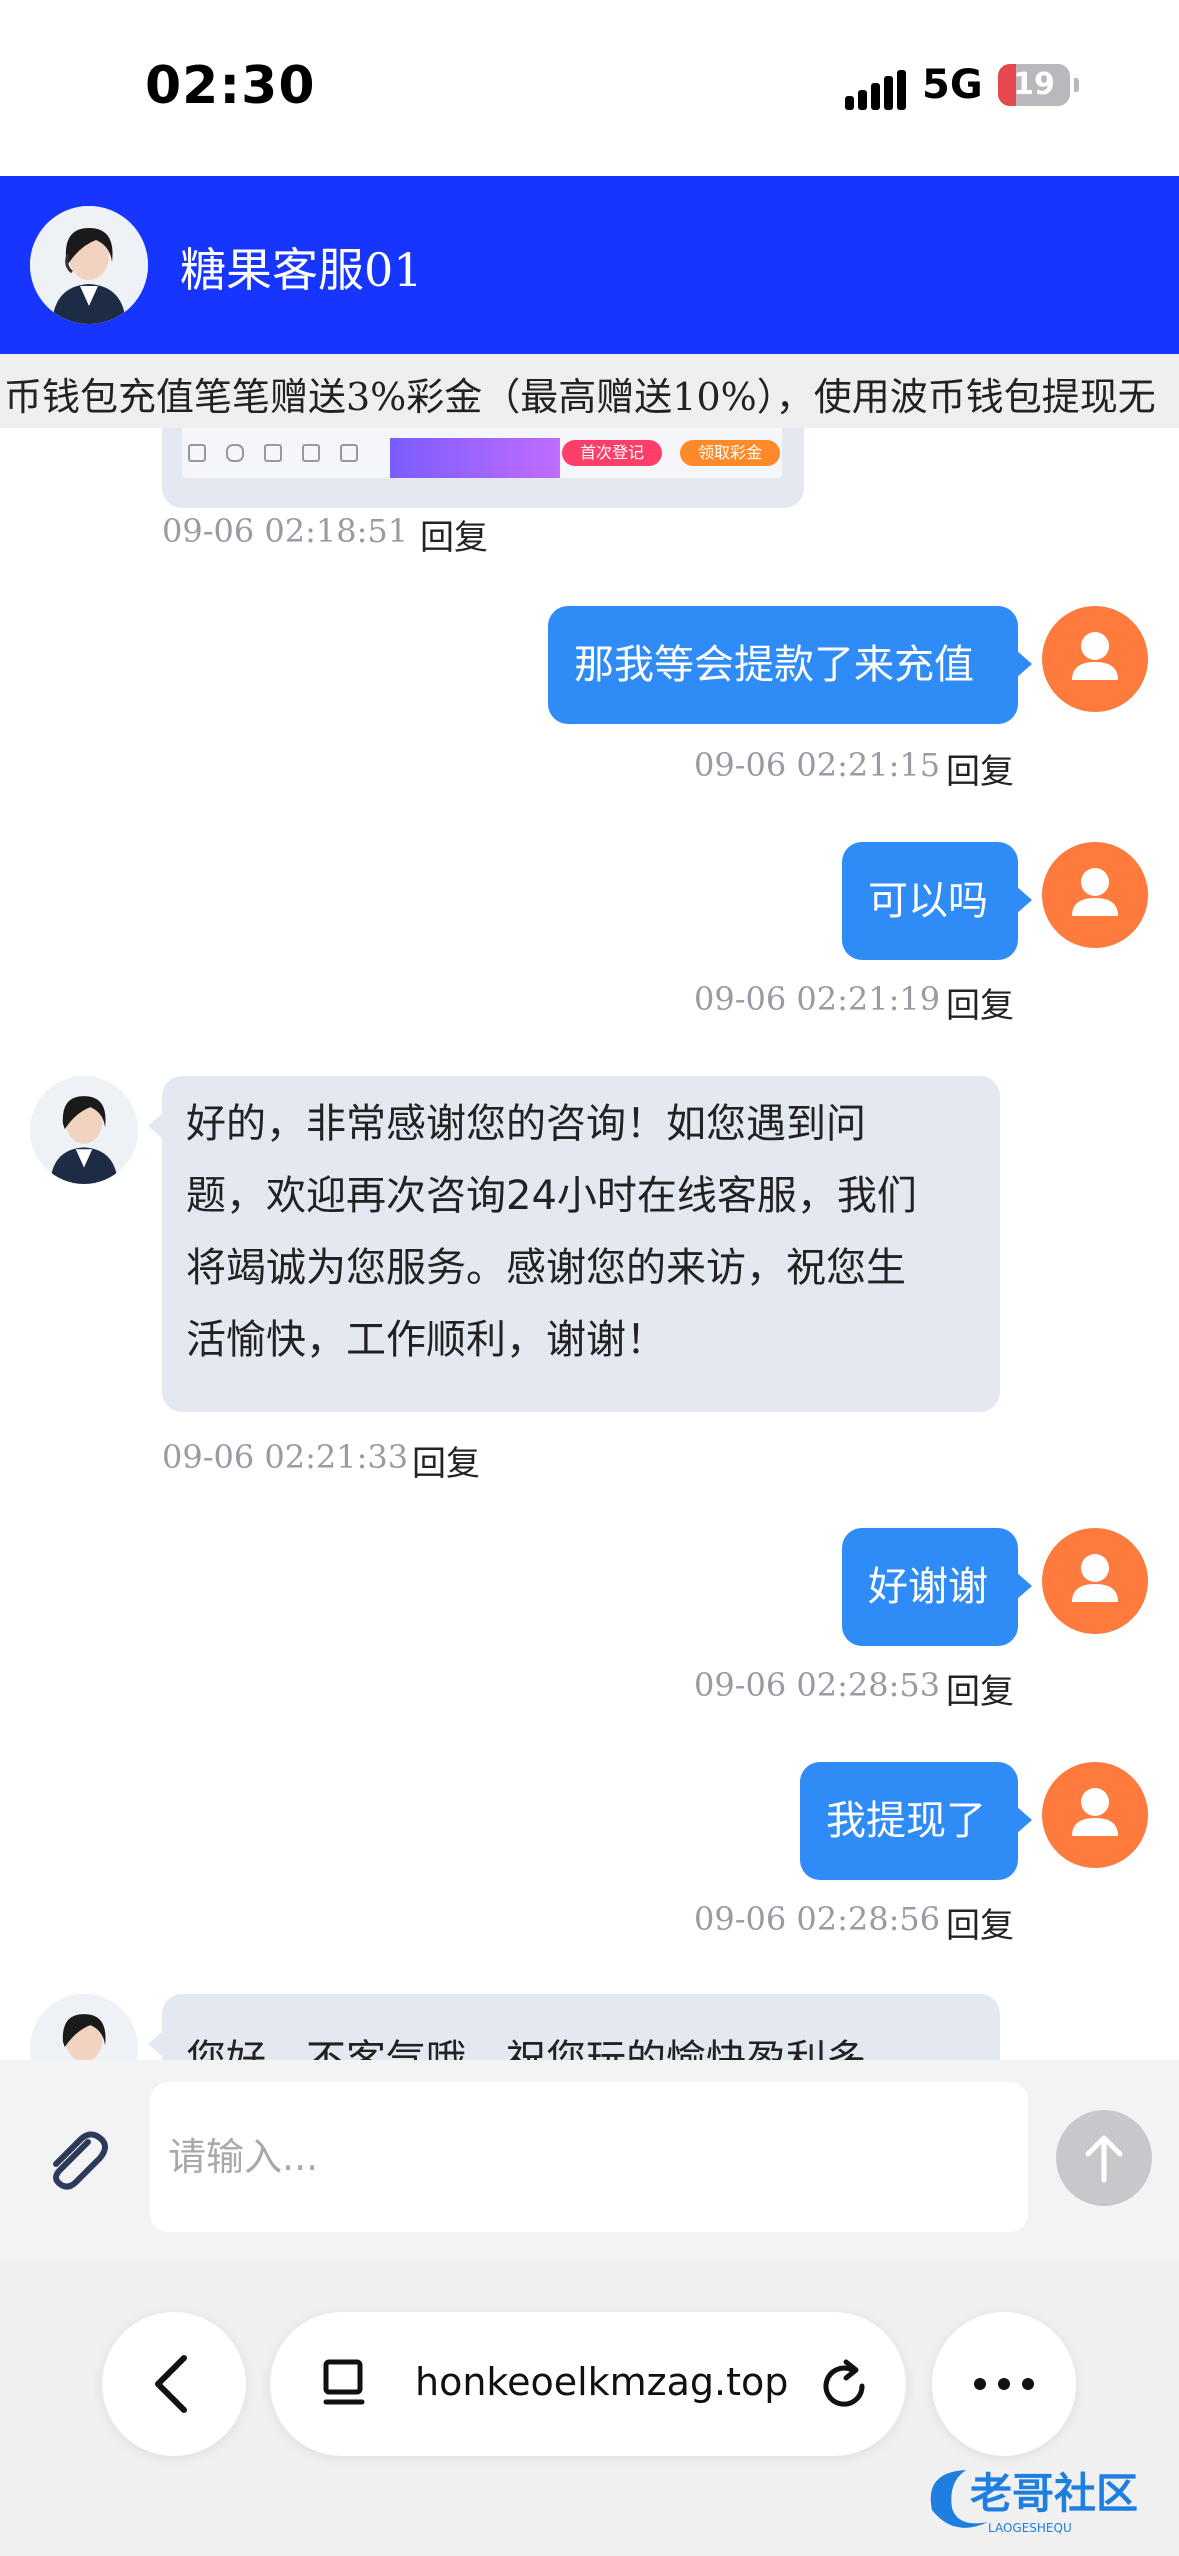 The height and width of the screenshot is (2556, 1179). I want to click on message-input, so click(589, 2157).